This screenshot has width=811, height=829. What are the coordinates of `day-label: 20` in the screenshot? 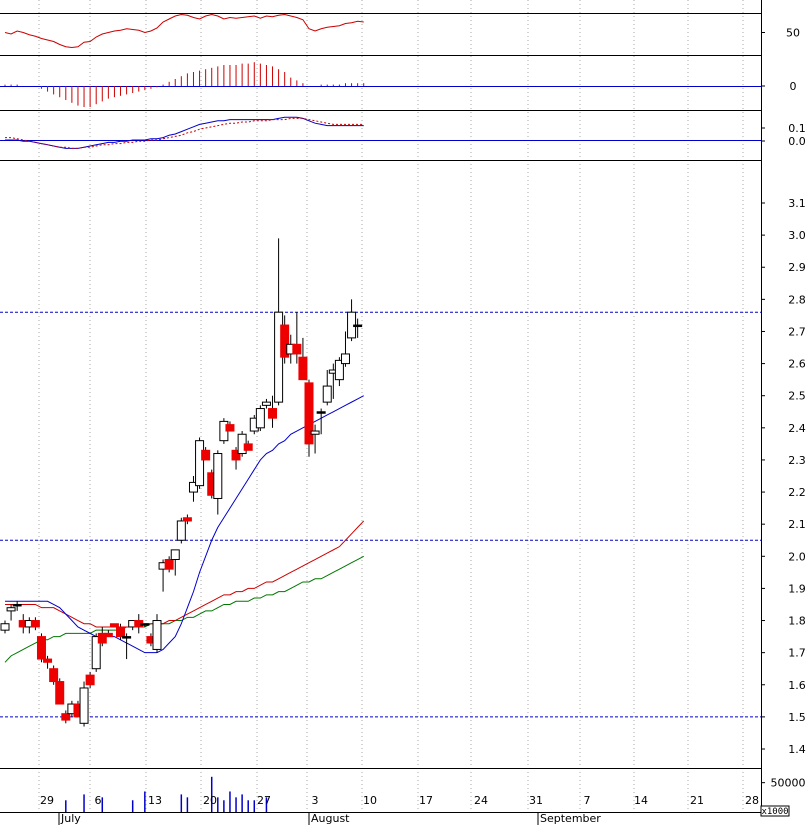 It's located at (210, 800).